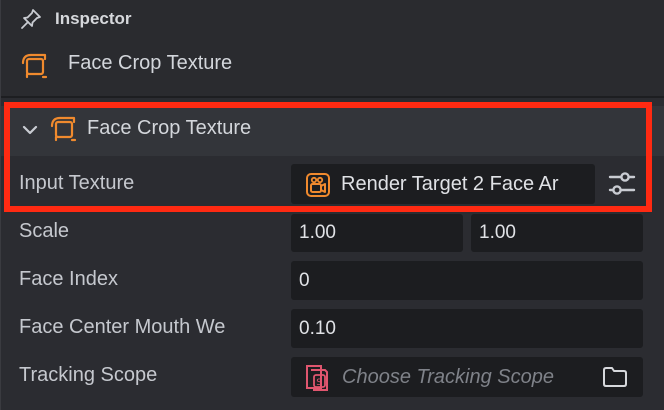  I want to click on tracking-scope-field: S Choose Tracking Scope, so click(467, 377).